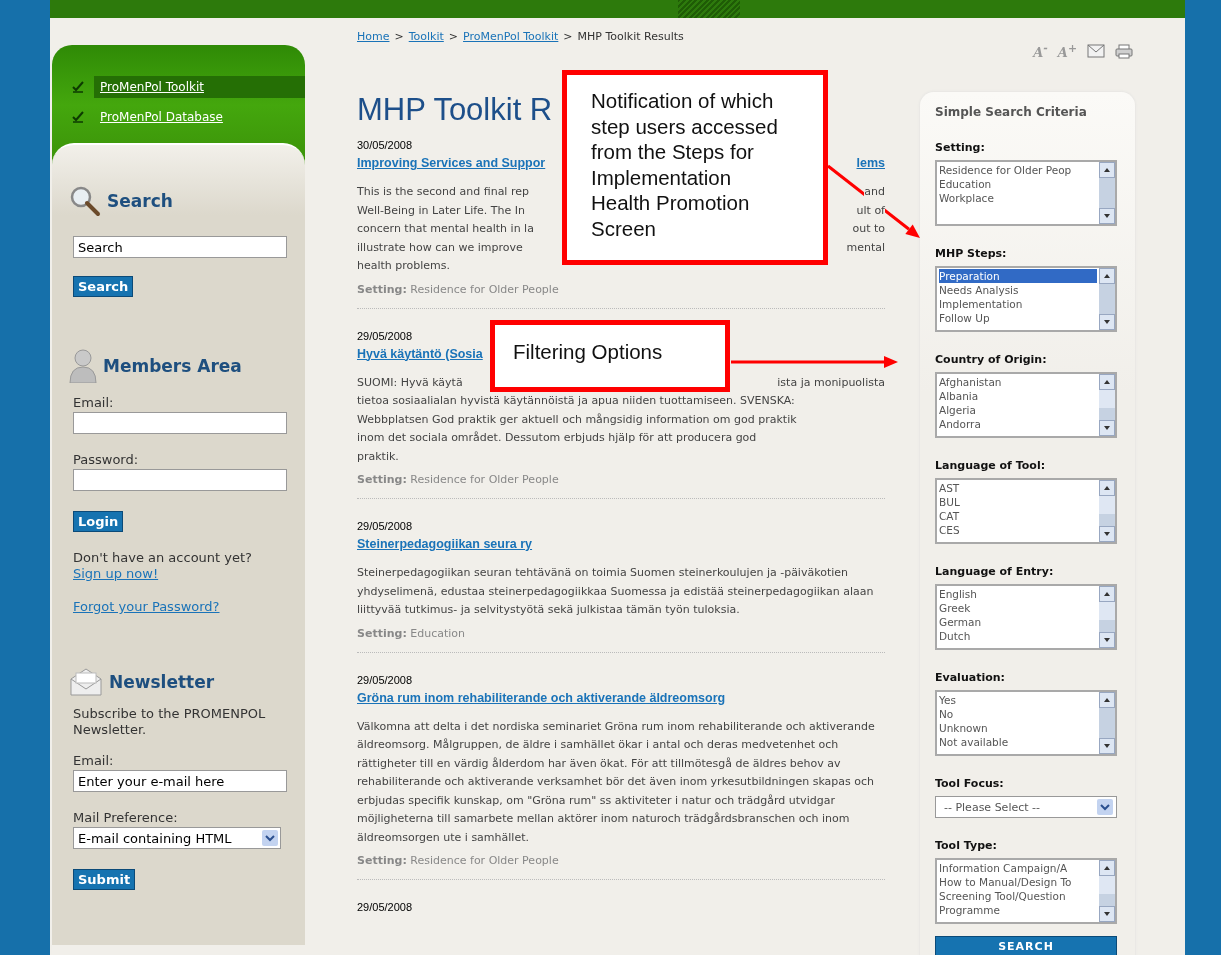 Image resolution: width=1221 pixels, height=955 pixels. I want to click on filter-label: Language of Entry:, so click(995, 572).